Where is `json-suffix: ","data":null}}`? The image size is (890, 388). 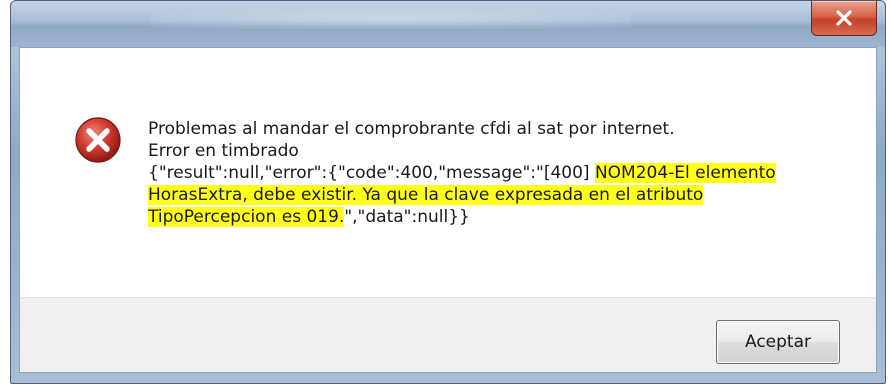
json-suffix: ","data":null}} is located at coordinates (407, 217).